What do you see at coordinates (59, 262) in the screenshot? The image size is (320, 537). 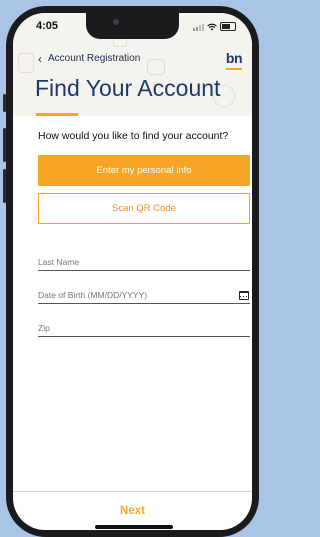 I see `last-name-placeholder: Last Name` at bounding box center [59, 262].